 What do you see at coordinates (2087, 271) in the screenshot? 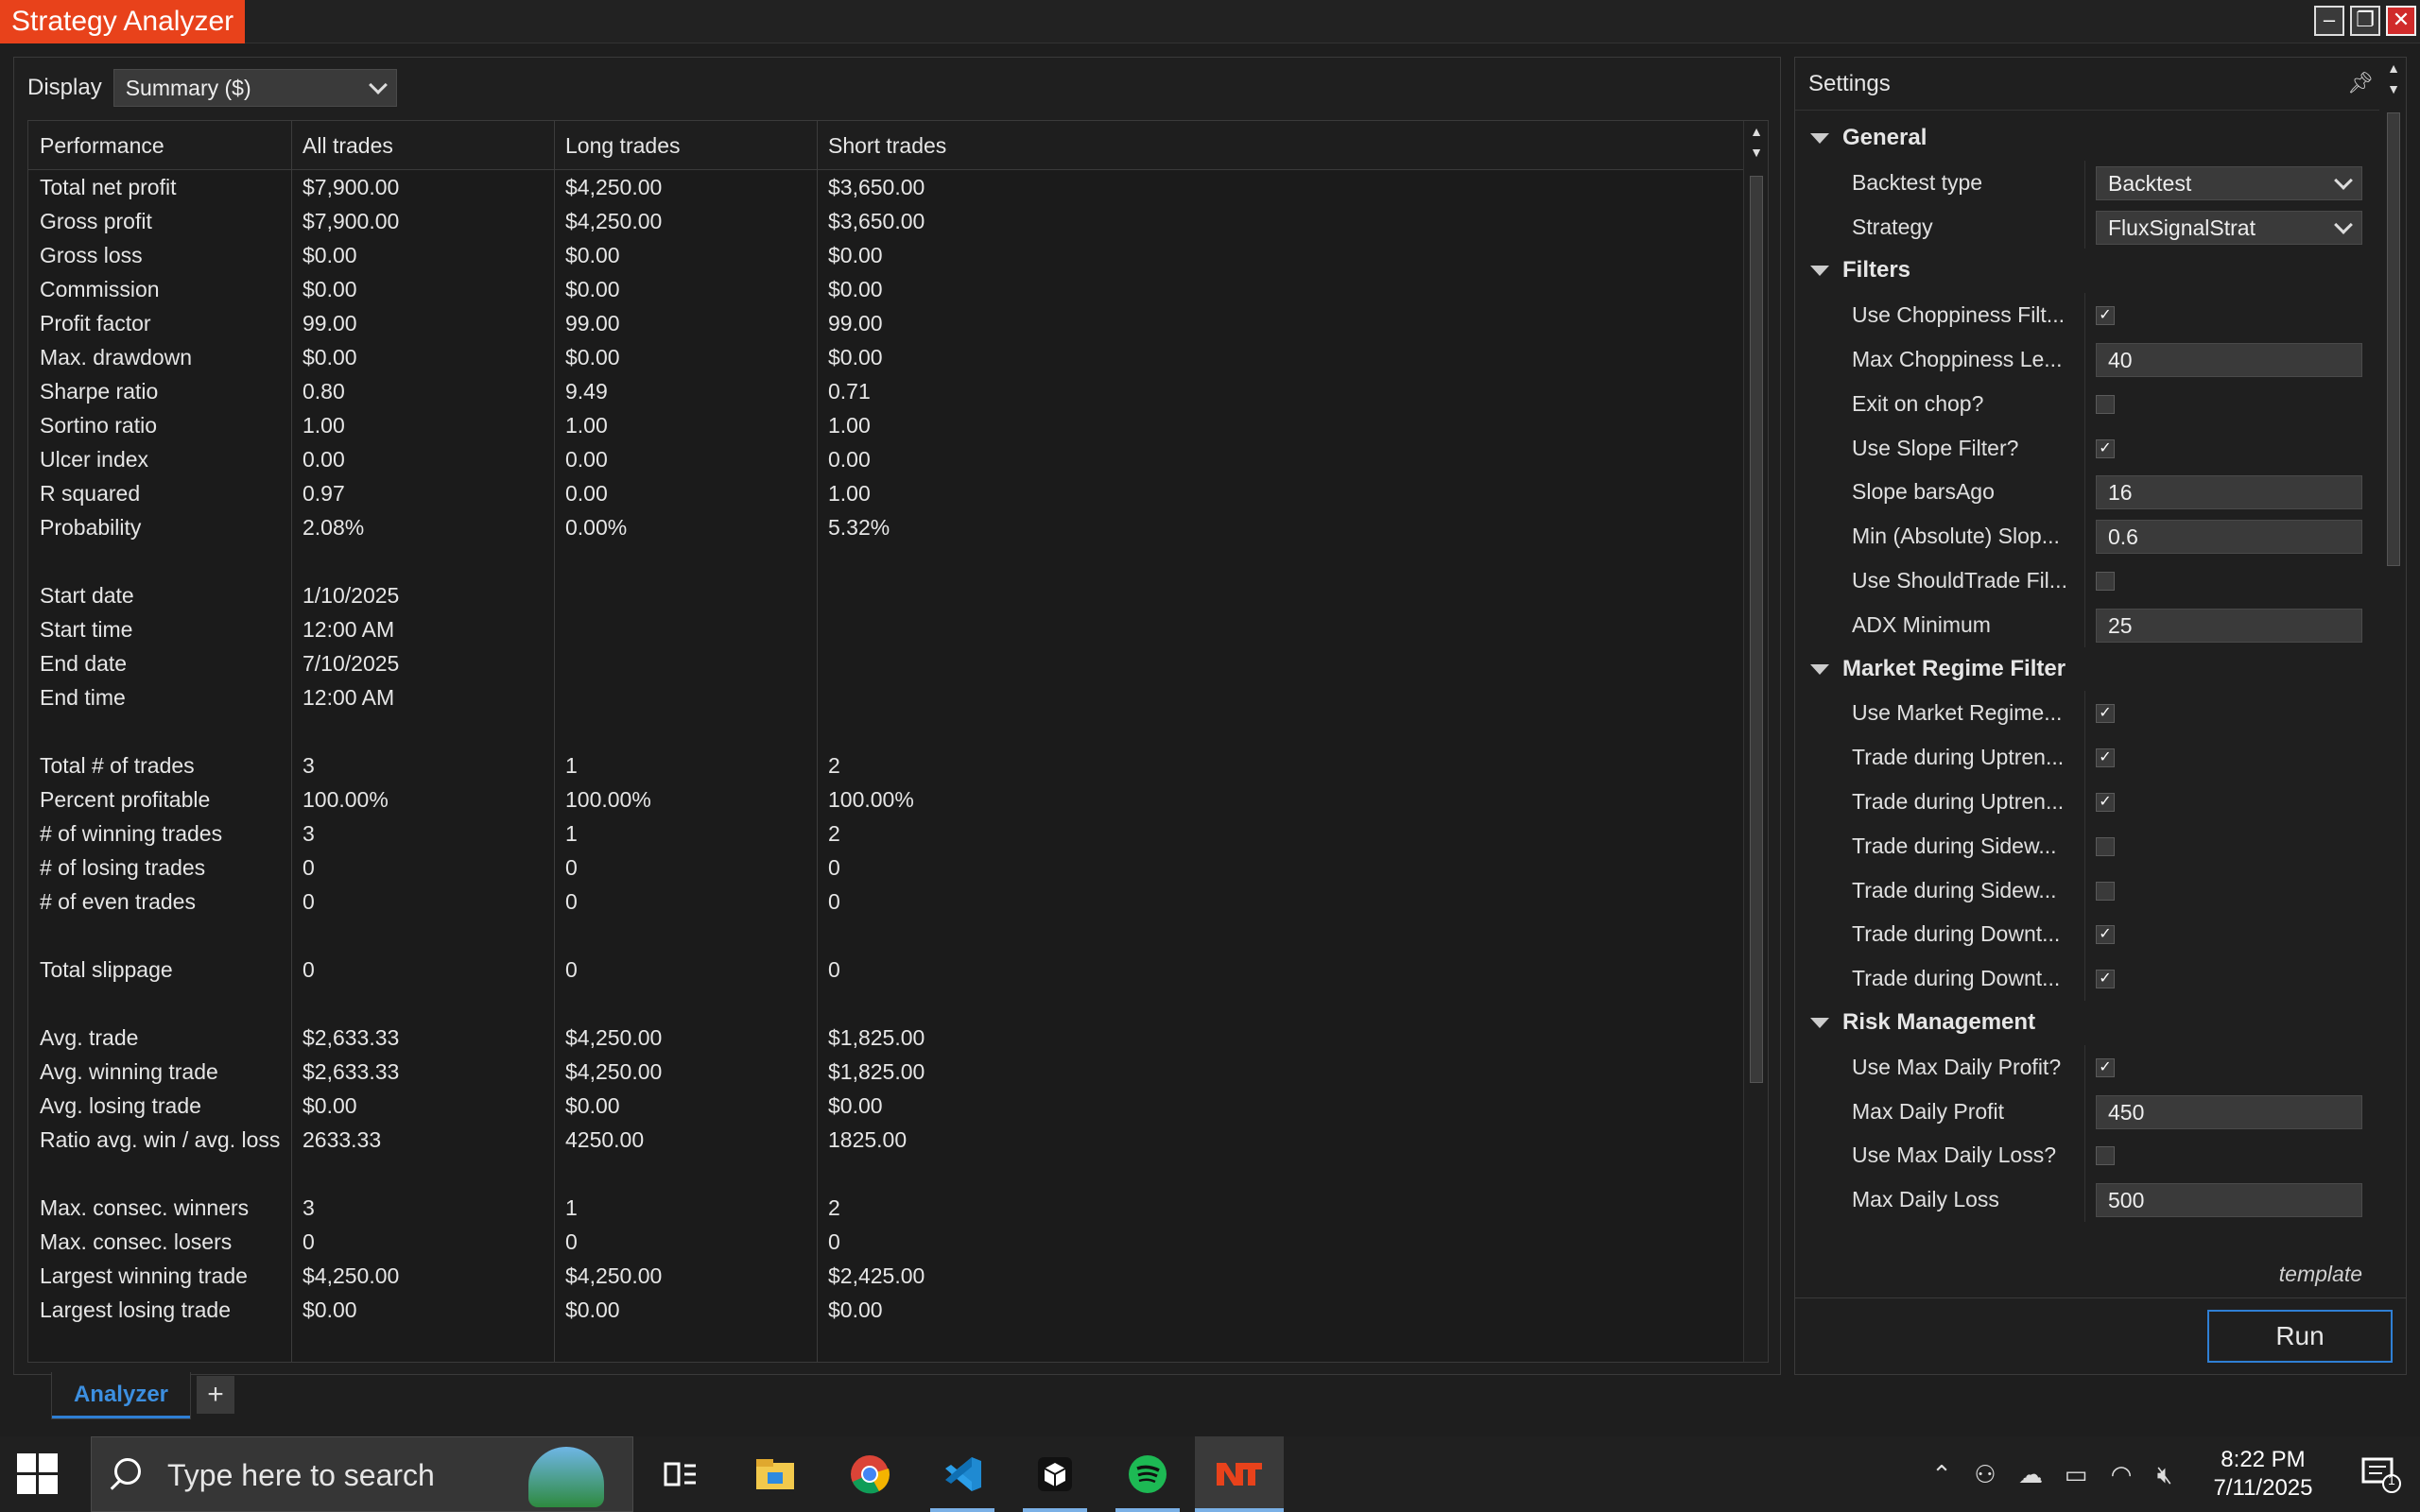
I see `settings-category: Filters` at bounding box center [2087, 271].